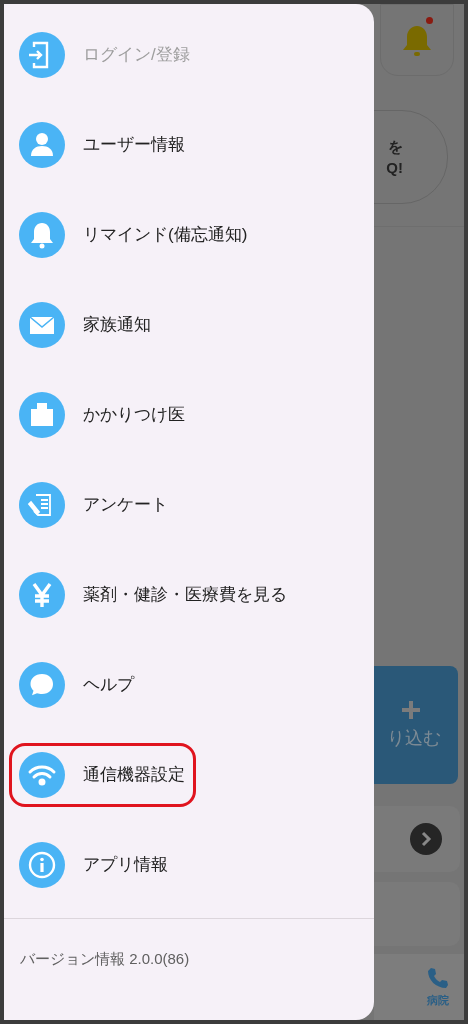 Image resolution: width=468 pixels, height=1024 pixels. What do you see at coordinates (85, 325) in the screenshot?
I see `menu-item: 家族通知` at bounding box center [85, 325].